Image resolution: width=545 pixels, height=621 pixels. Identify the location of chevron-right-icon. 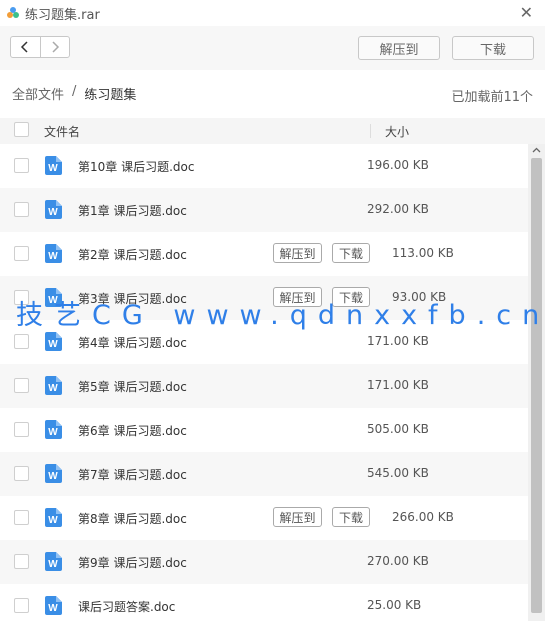
(55, 47).